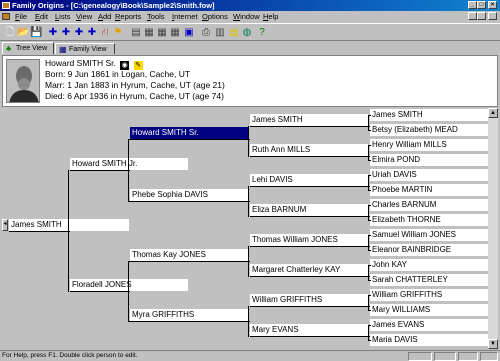 This screenshot has height=361, width=500. What do you see at coordinates (79, 33) in the screenshot?
I see `add-spouse-icon: ✚` at bounding box center [79, 33].